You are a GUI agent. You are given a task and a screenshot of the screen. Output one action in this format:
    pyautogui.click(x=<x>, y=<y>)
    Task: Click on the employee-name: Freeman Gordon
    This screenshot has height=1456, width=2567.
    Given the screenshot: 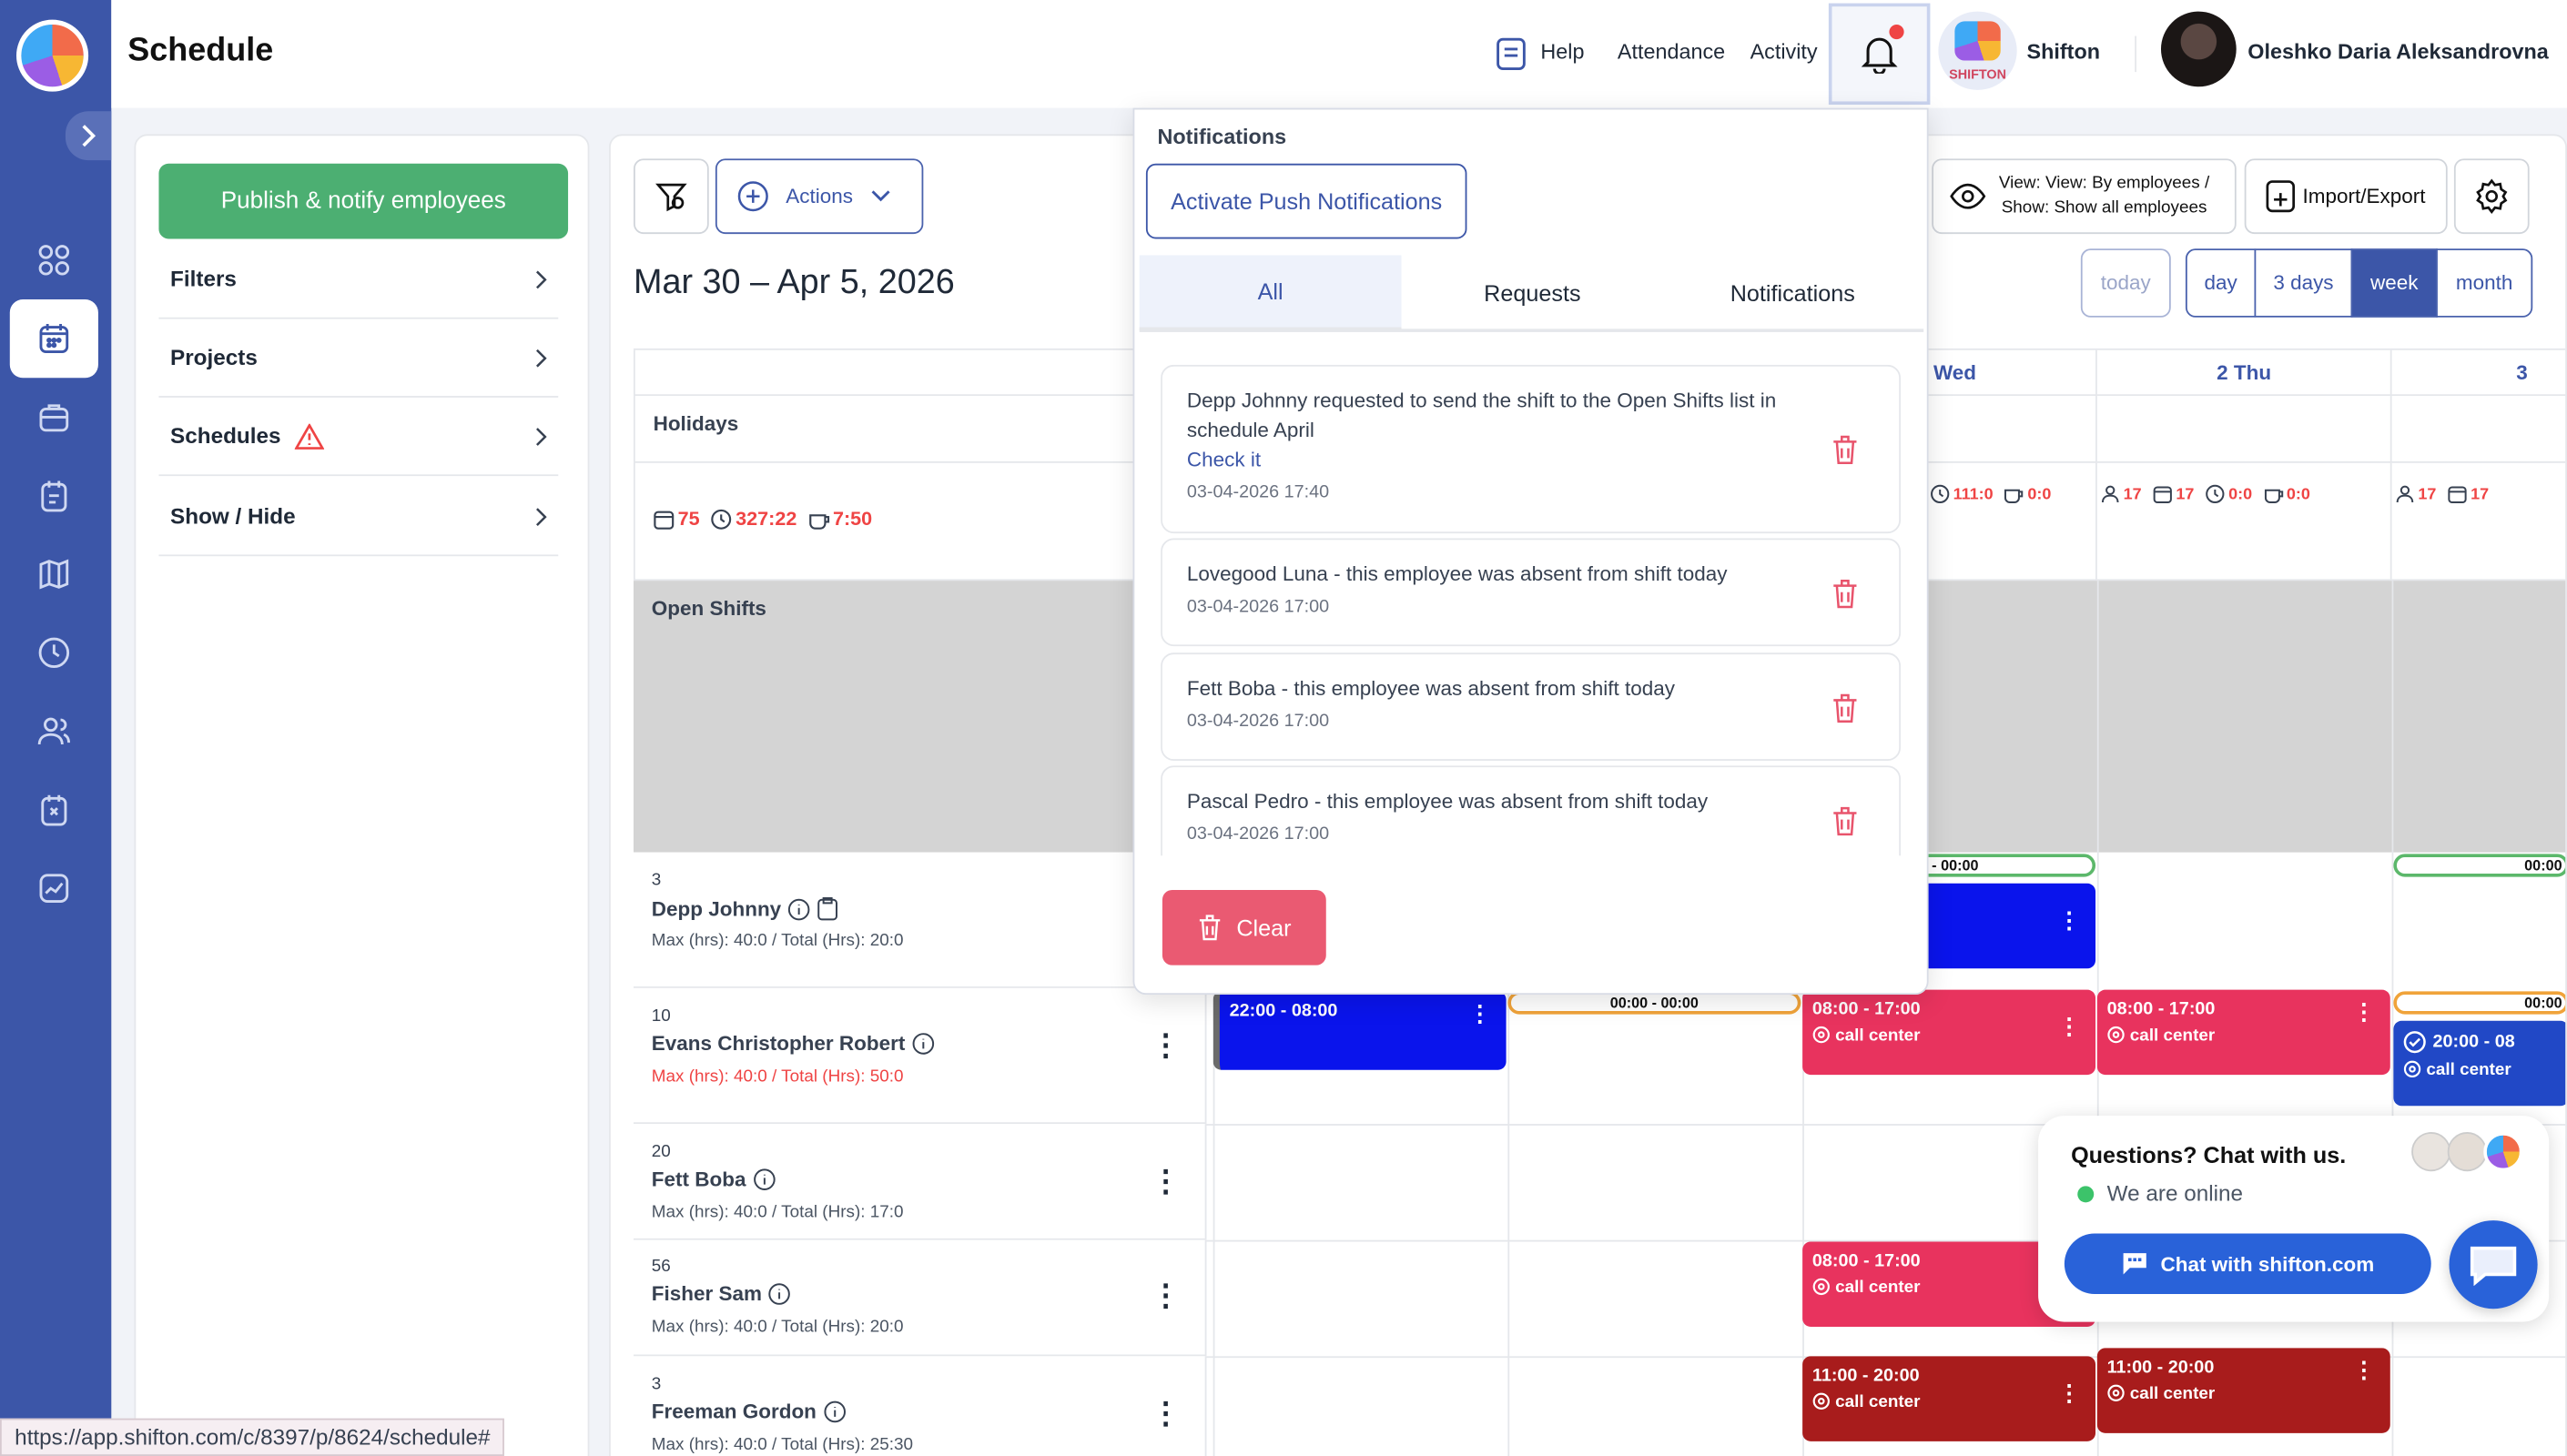 What is the action you would take?
    pyautogui.click(x=734, y=1412)
    